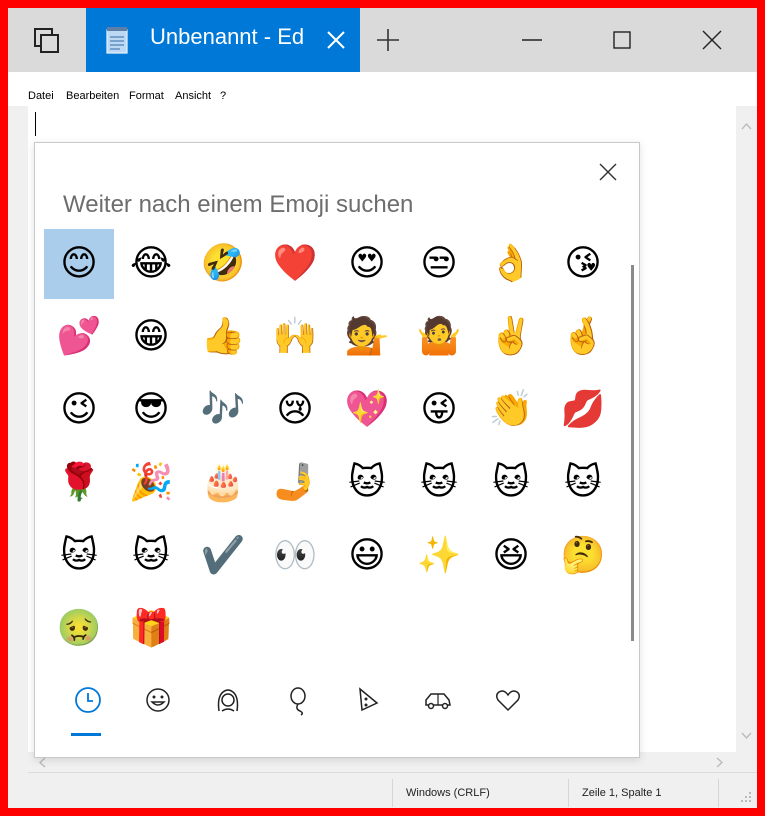  Describe the element at coordinates (367, 337) in the screenshot. I see `emoji-cell: 💁` at that location.